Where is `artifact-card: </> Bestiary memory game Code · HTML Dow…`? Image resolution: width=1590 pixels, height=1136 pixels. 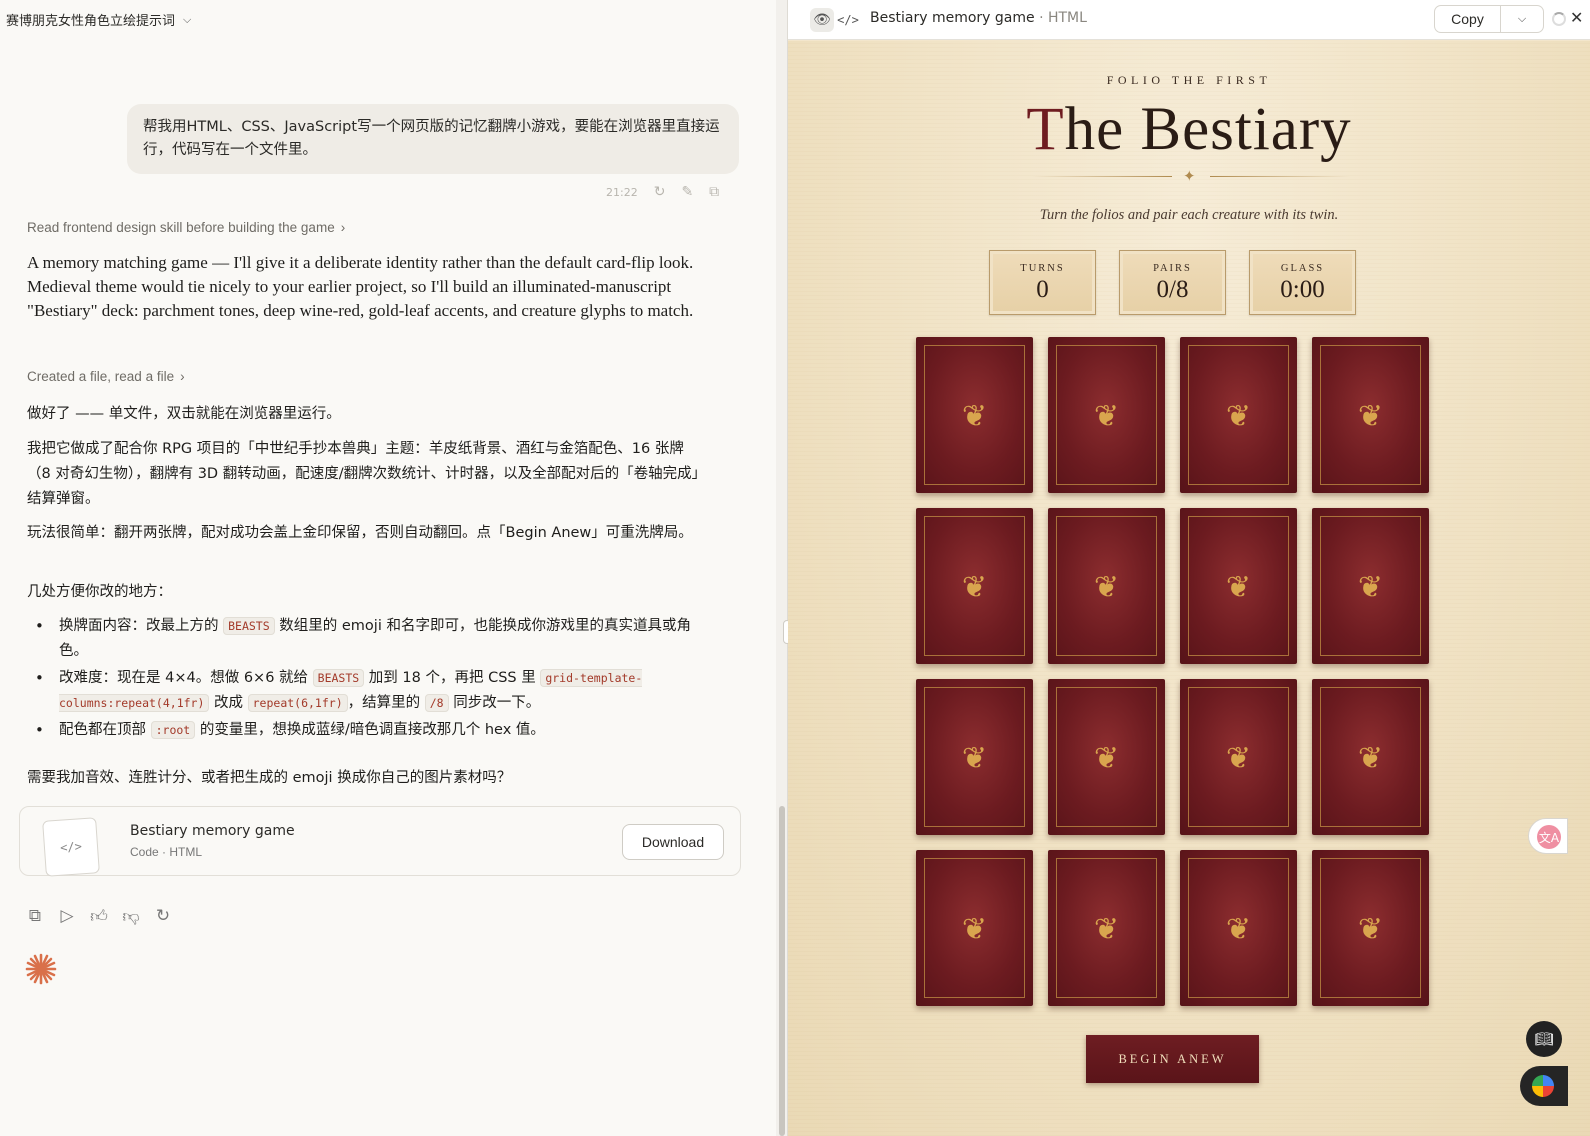 artifact-card: </> Bestiary memory game Code · HTML Dow… is located at coordinates (380, 841).